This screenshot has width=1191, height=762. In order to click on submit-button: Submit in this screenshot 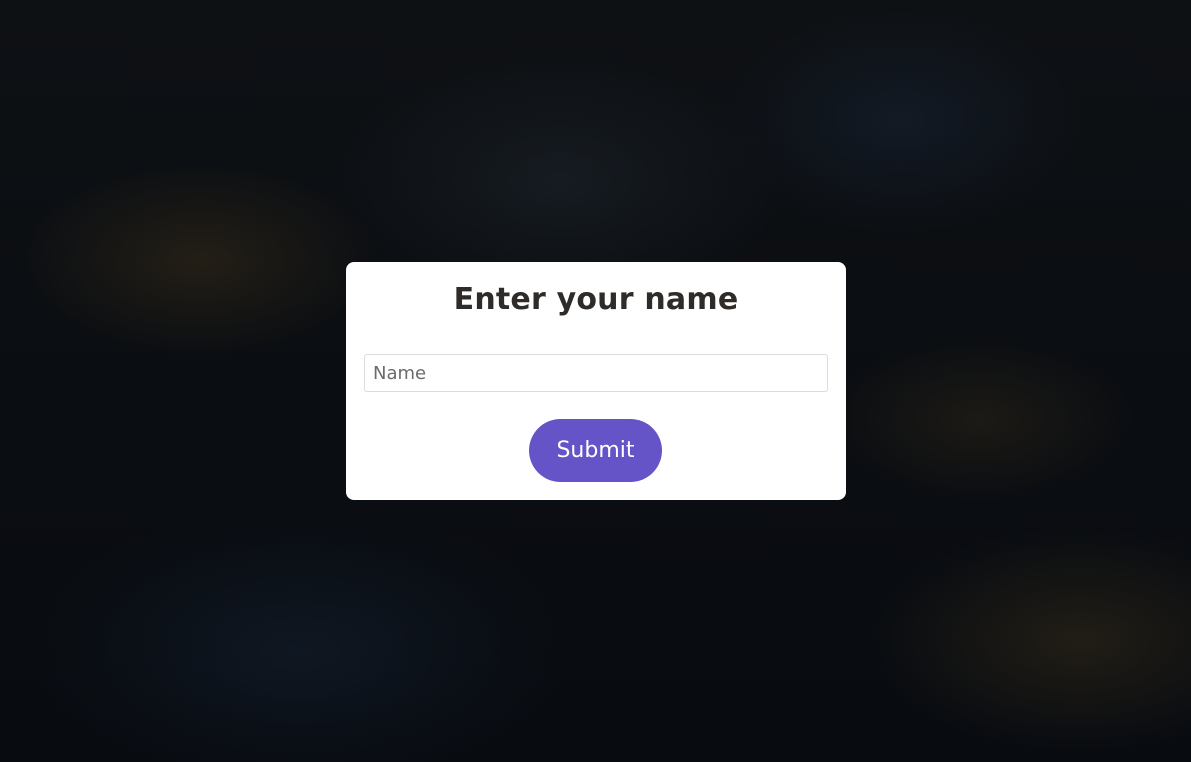, I will do `click(595, 450)`.